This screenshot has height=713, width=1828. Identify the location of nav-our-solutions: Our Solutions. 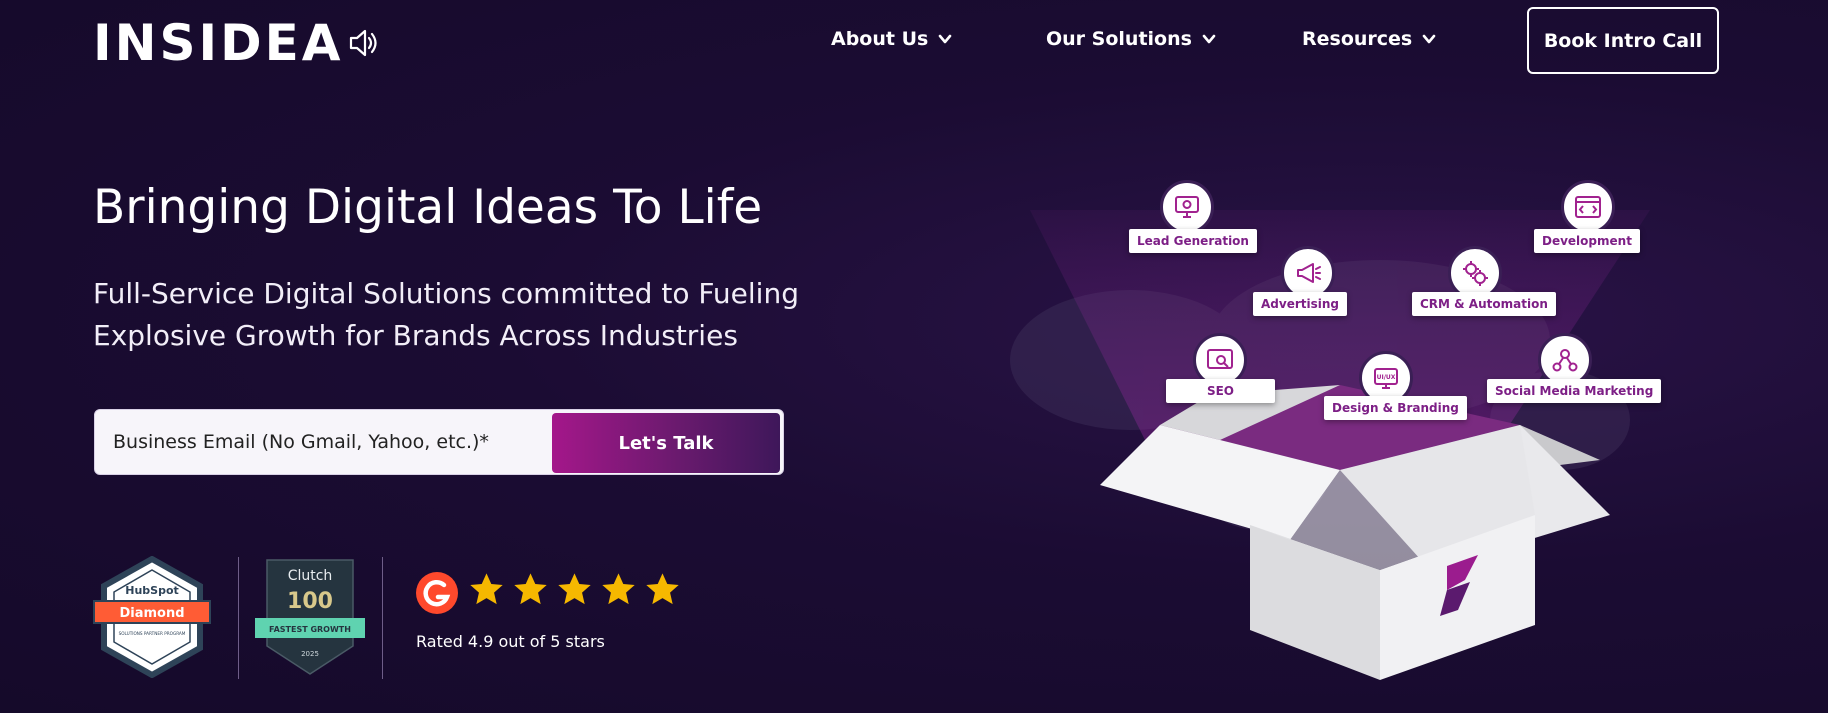
(1131, 39).